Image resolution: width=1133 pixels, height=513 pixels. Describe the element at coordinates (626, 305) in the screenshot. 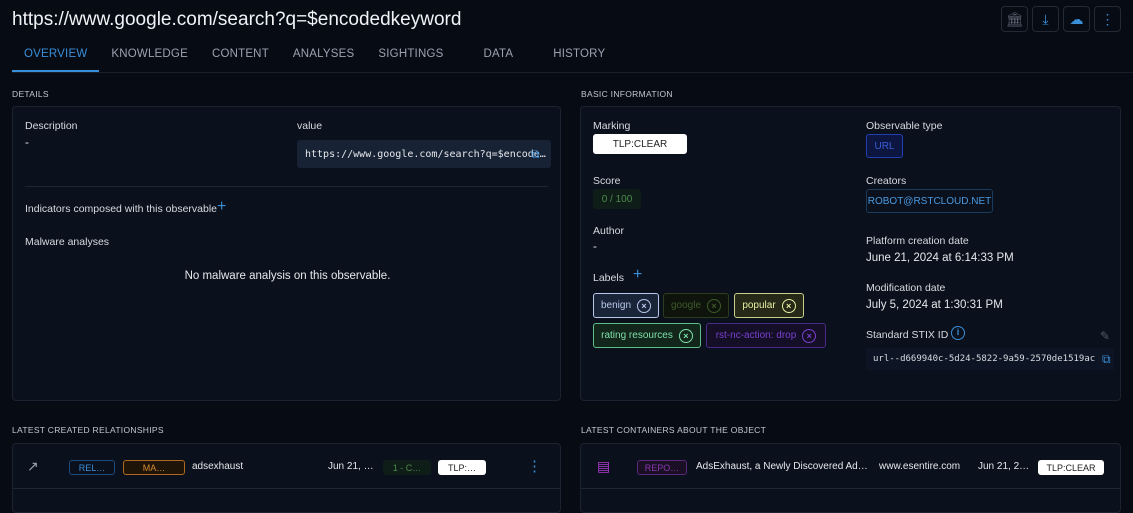

I see `label-chip: benign ×` at that location.